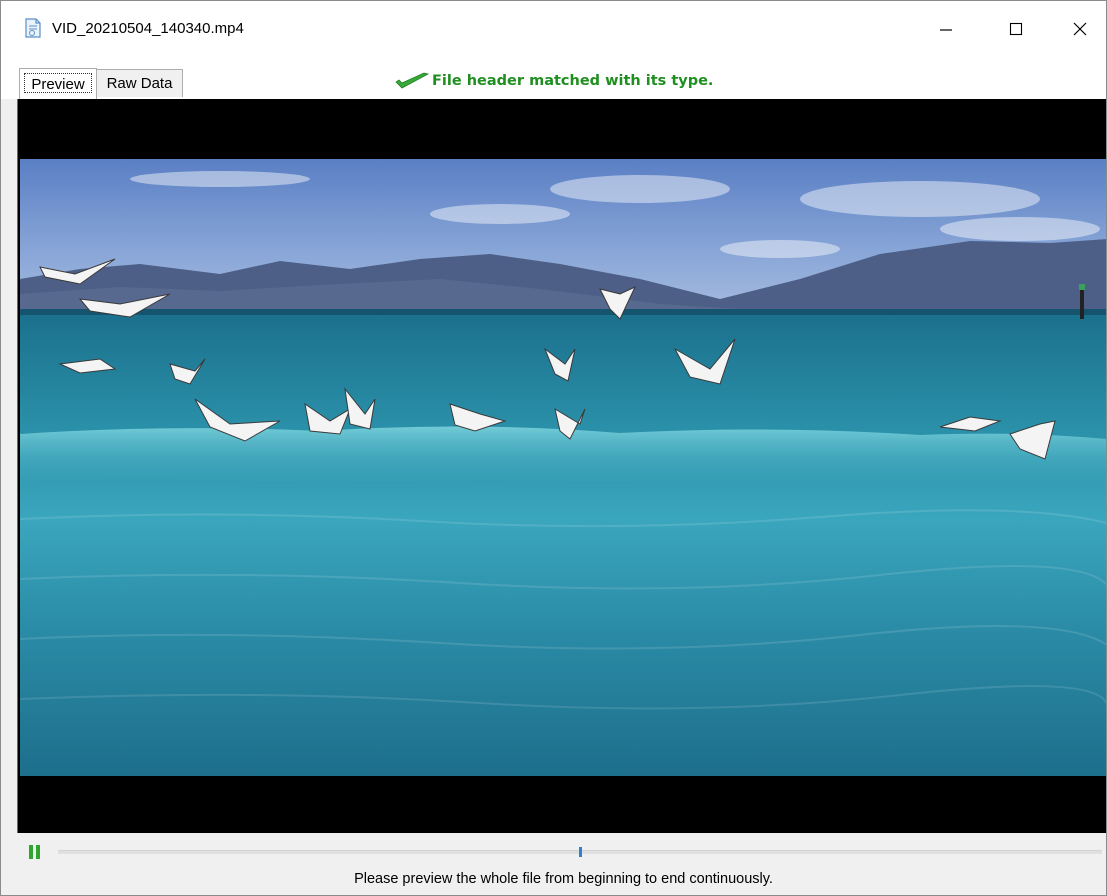 This screenshot has height=896, width=1107. I want to click on seek-bar, so click(580, 852).